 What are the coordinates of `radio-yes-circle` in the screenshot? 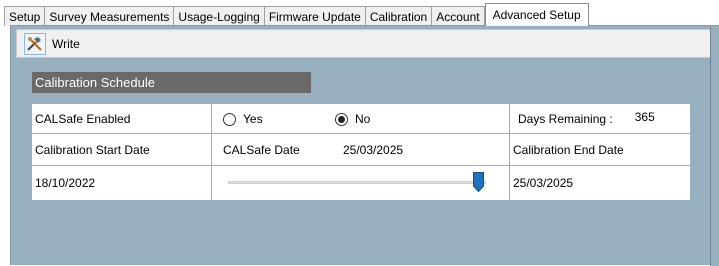 It's located at (229, 119).